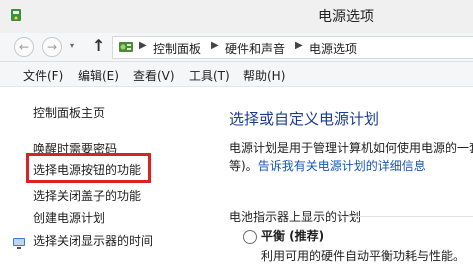  What do you see at coordinates (255, 48) in the screenshot?
I see `breadcrumb-hardware-sound: 硬件和声音` at bounding box center [255, 48].